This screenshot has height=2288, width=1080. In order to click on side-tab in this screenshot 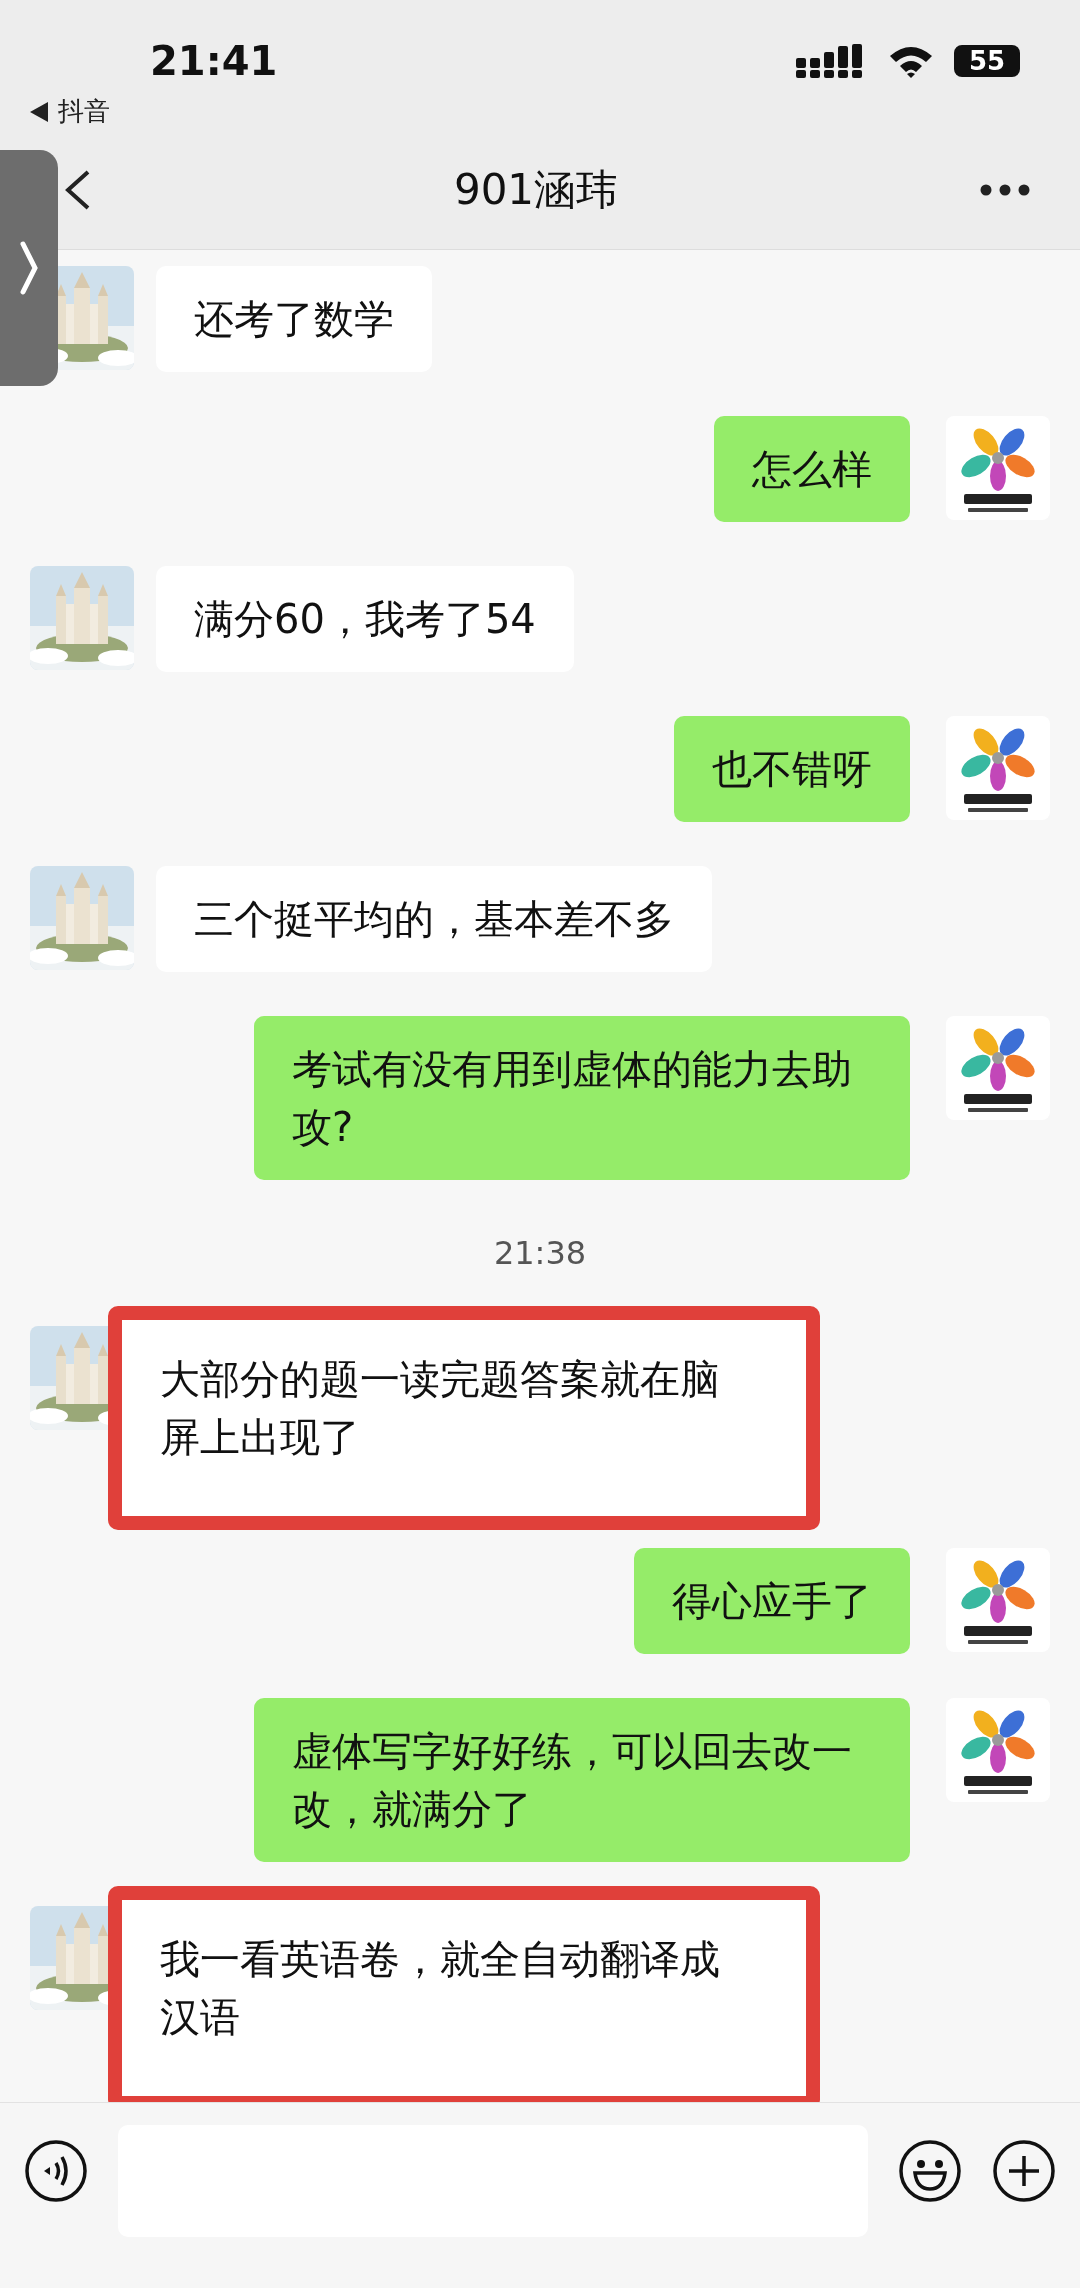, I will do `click(29, 268)`.